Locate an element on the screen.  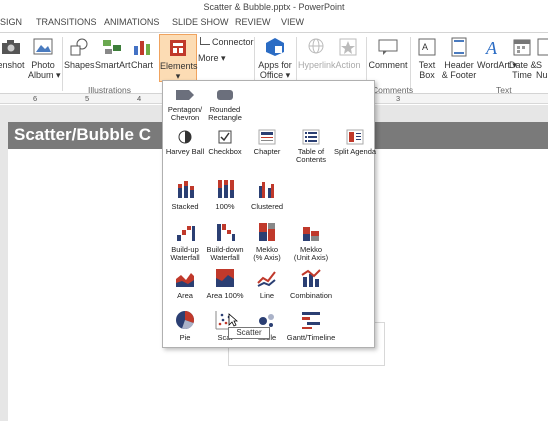
ruler-mark: 5 is located at coordinates (87, 98).